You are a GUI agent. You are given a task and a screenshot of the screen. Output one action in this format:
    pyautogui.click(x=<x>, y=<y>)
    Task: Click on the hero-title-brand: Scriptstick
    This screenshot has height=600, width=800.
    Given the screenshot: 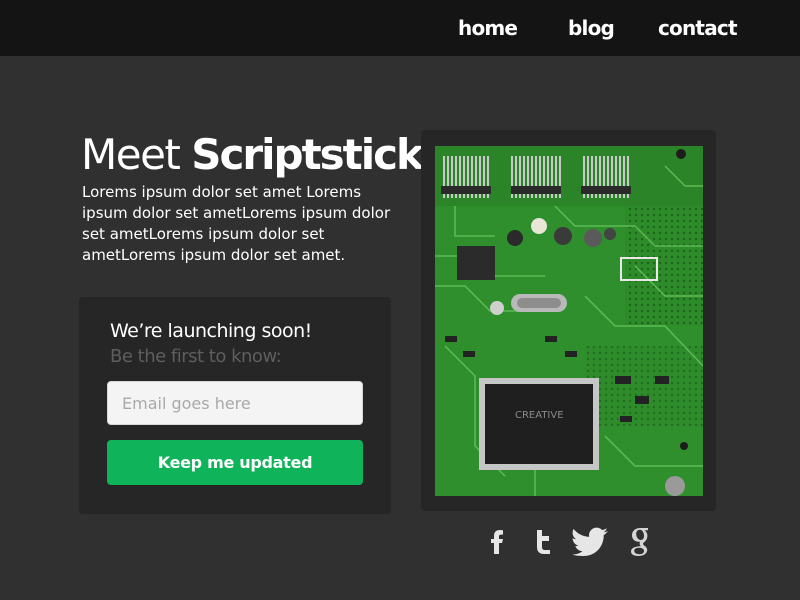 What is the action you would take?
    pyautogui.click(x=307, y=154)
    